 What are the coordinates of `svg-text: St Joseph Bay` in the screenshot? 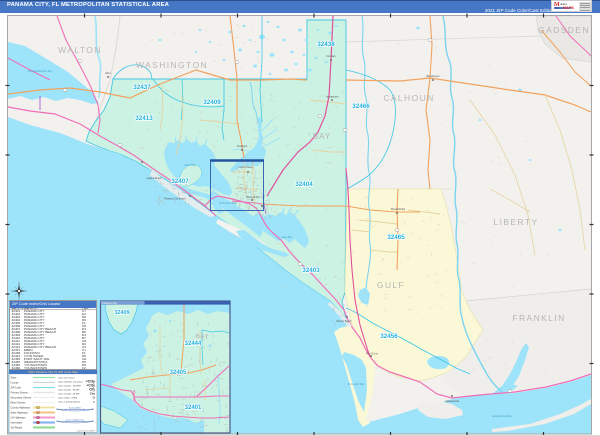 It's located at (356, 384).